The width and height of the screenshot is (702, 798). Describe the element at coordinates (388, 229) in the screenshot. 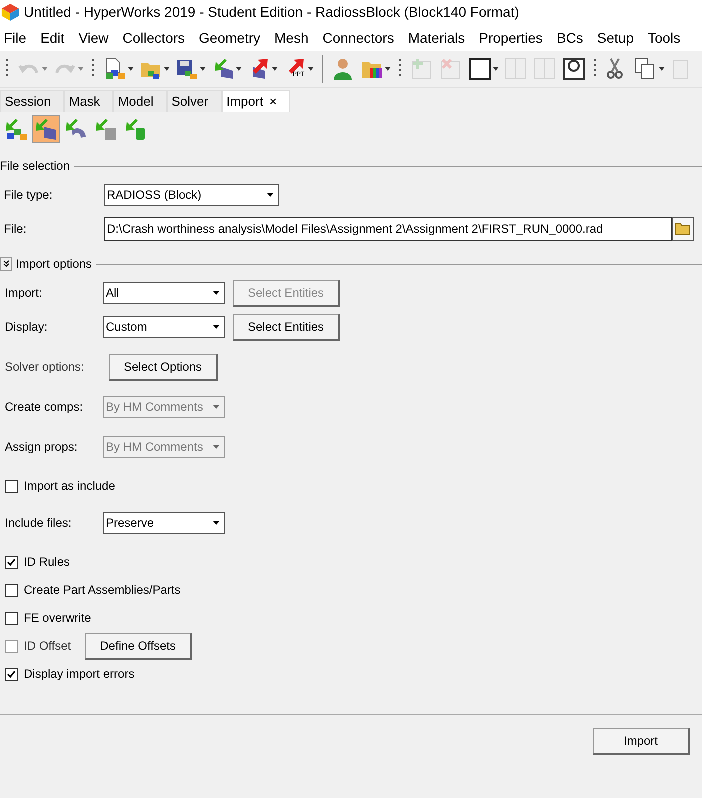

I see `file-path-field: D:\Crash worthiness analysis\Model Files\Assignment 2\Assignment 2\FIRST_RUN_0000.rad` at that location.